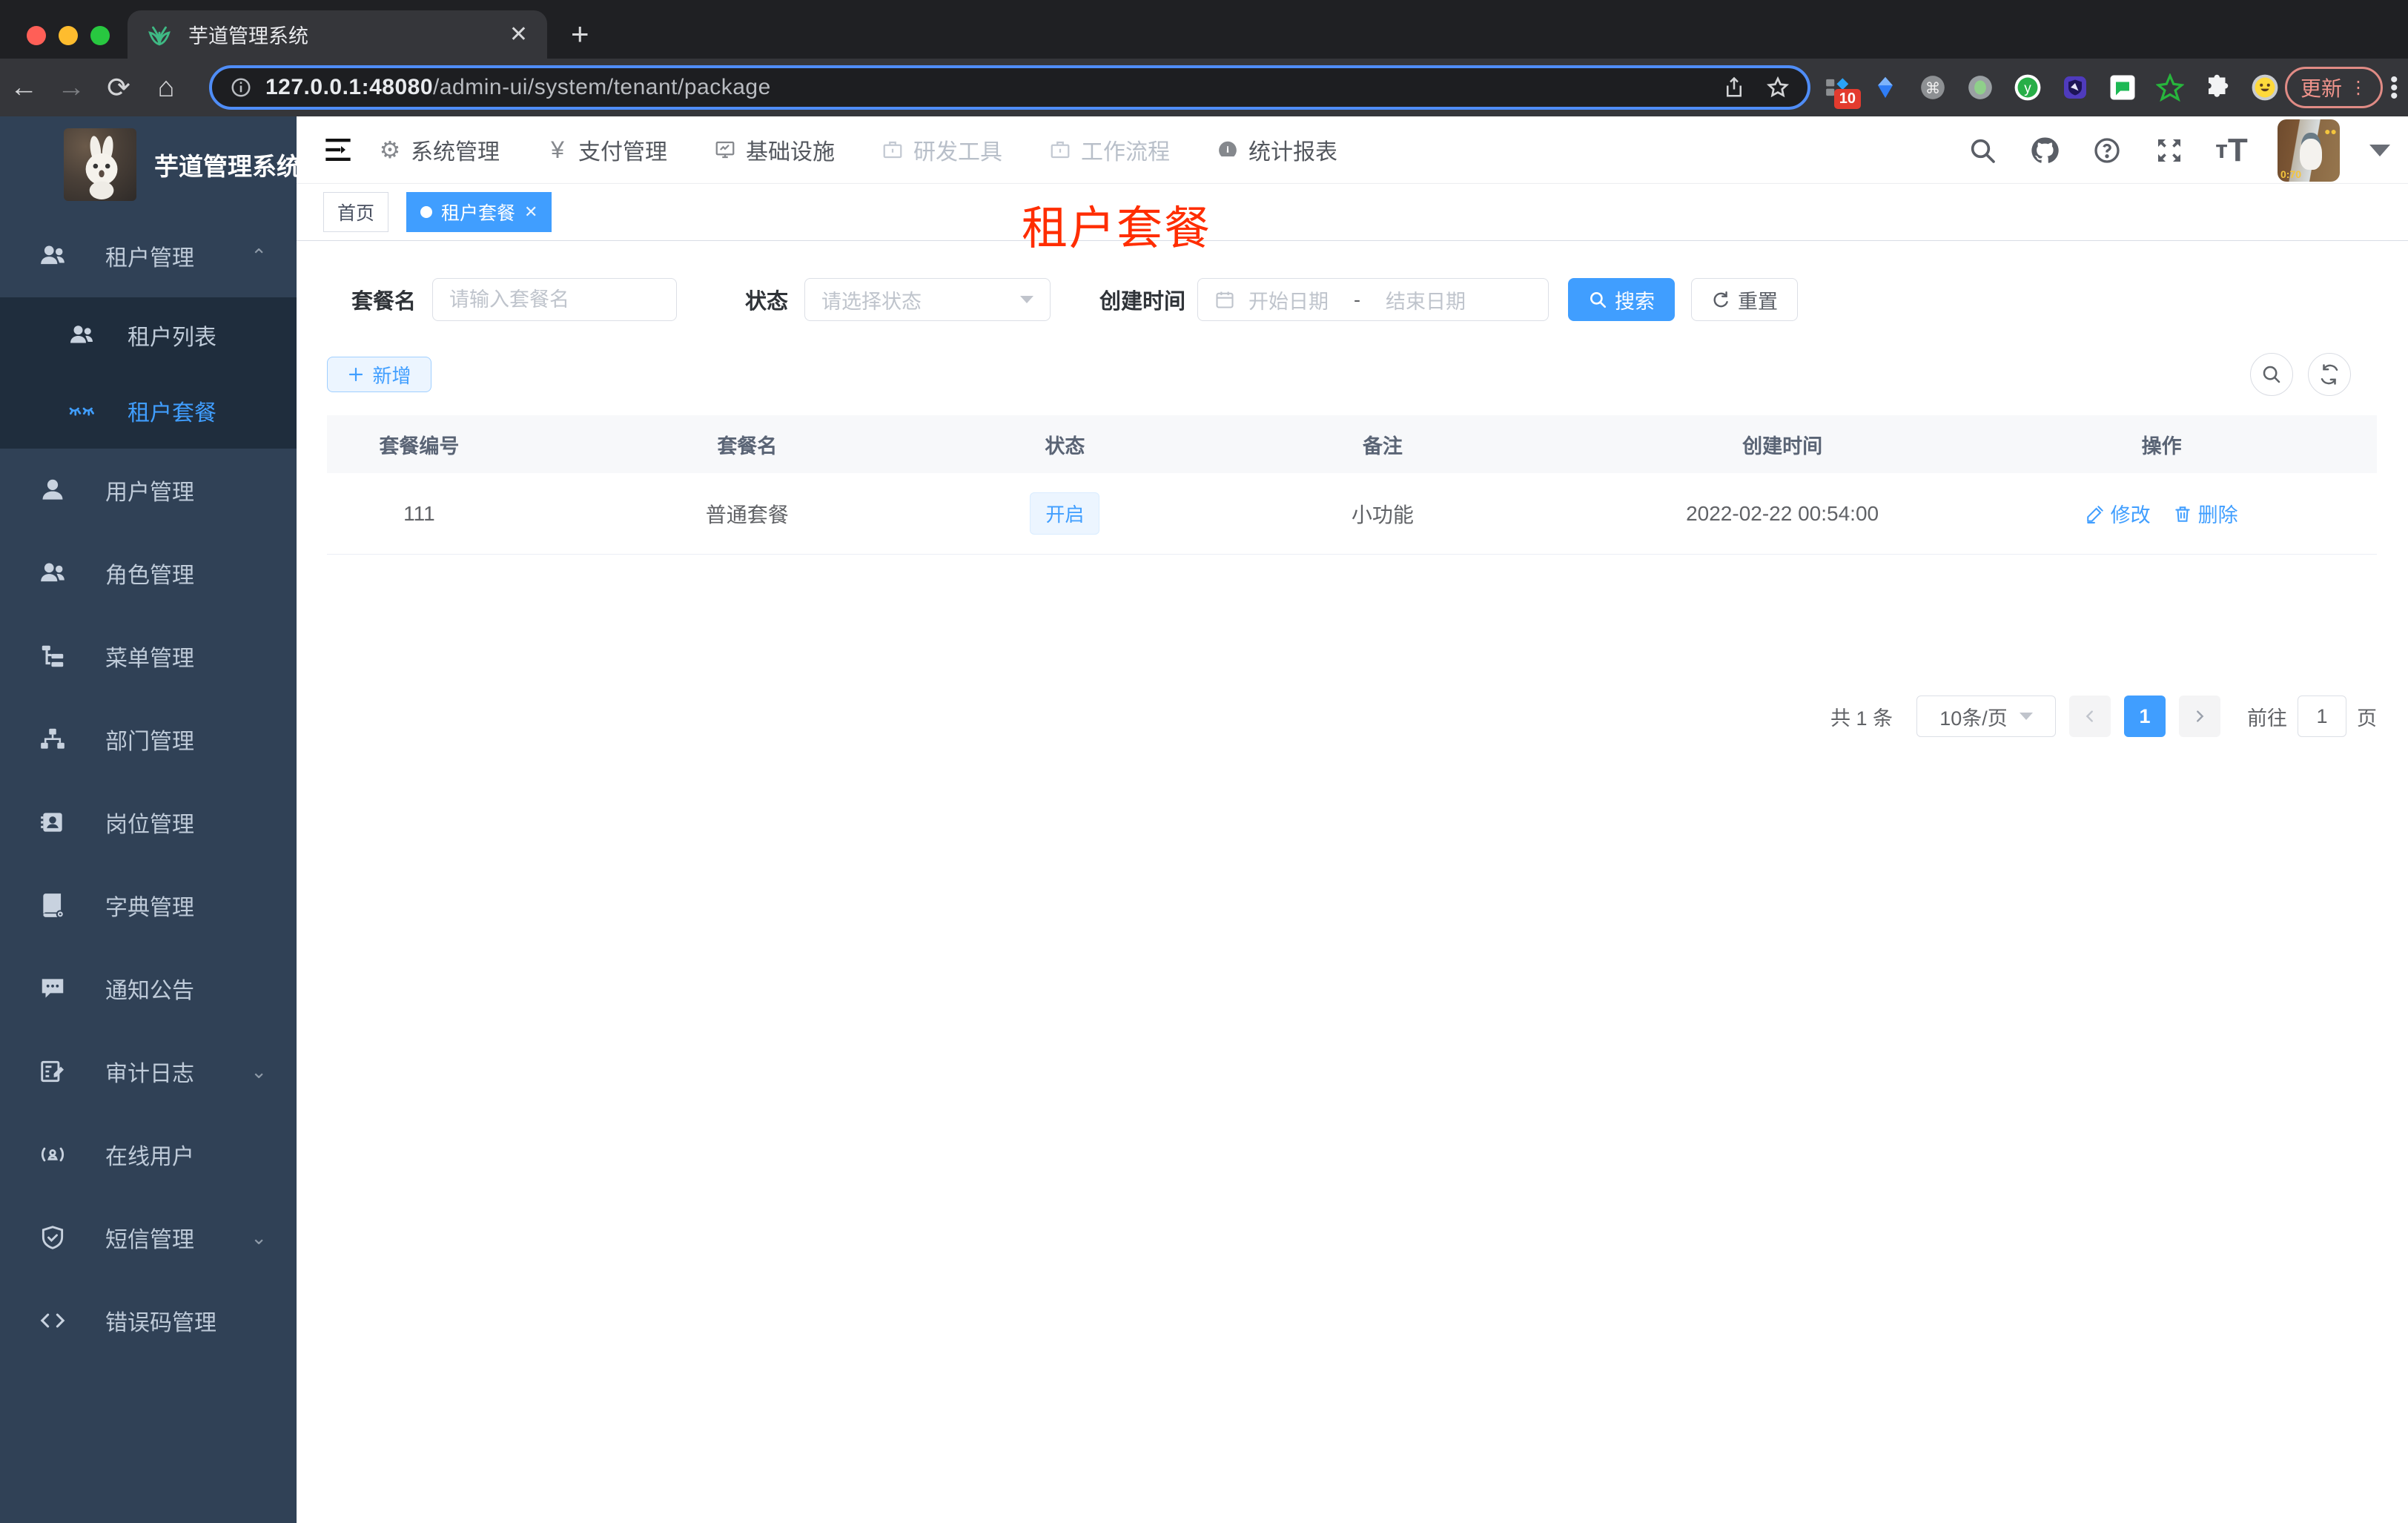  What do you see at coordinates (148, 255) in the screenshot?
I see `sidebar-item-tenant-management: 租户管理 ⌃` at bounding box center [148, 255].